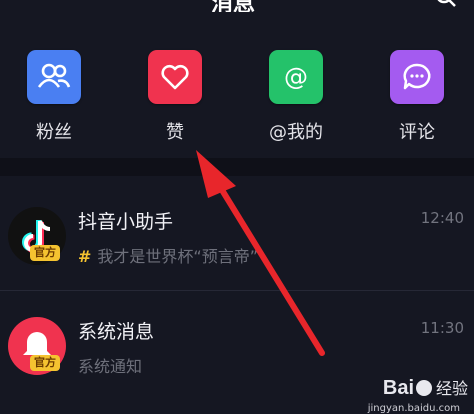 The height and width of the screenshot is (414, 474). I want to click on watermark-brand-suffix: 经验, so click(451, 388).